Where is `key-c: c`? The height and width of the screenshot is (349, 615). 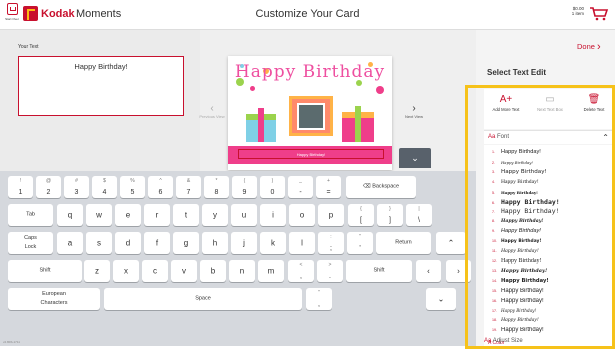 key-c: c is located at coordinates (155, 271).